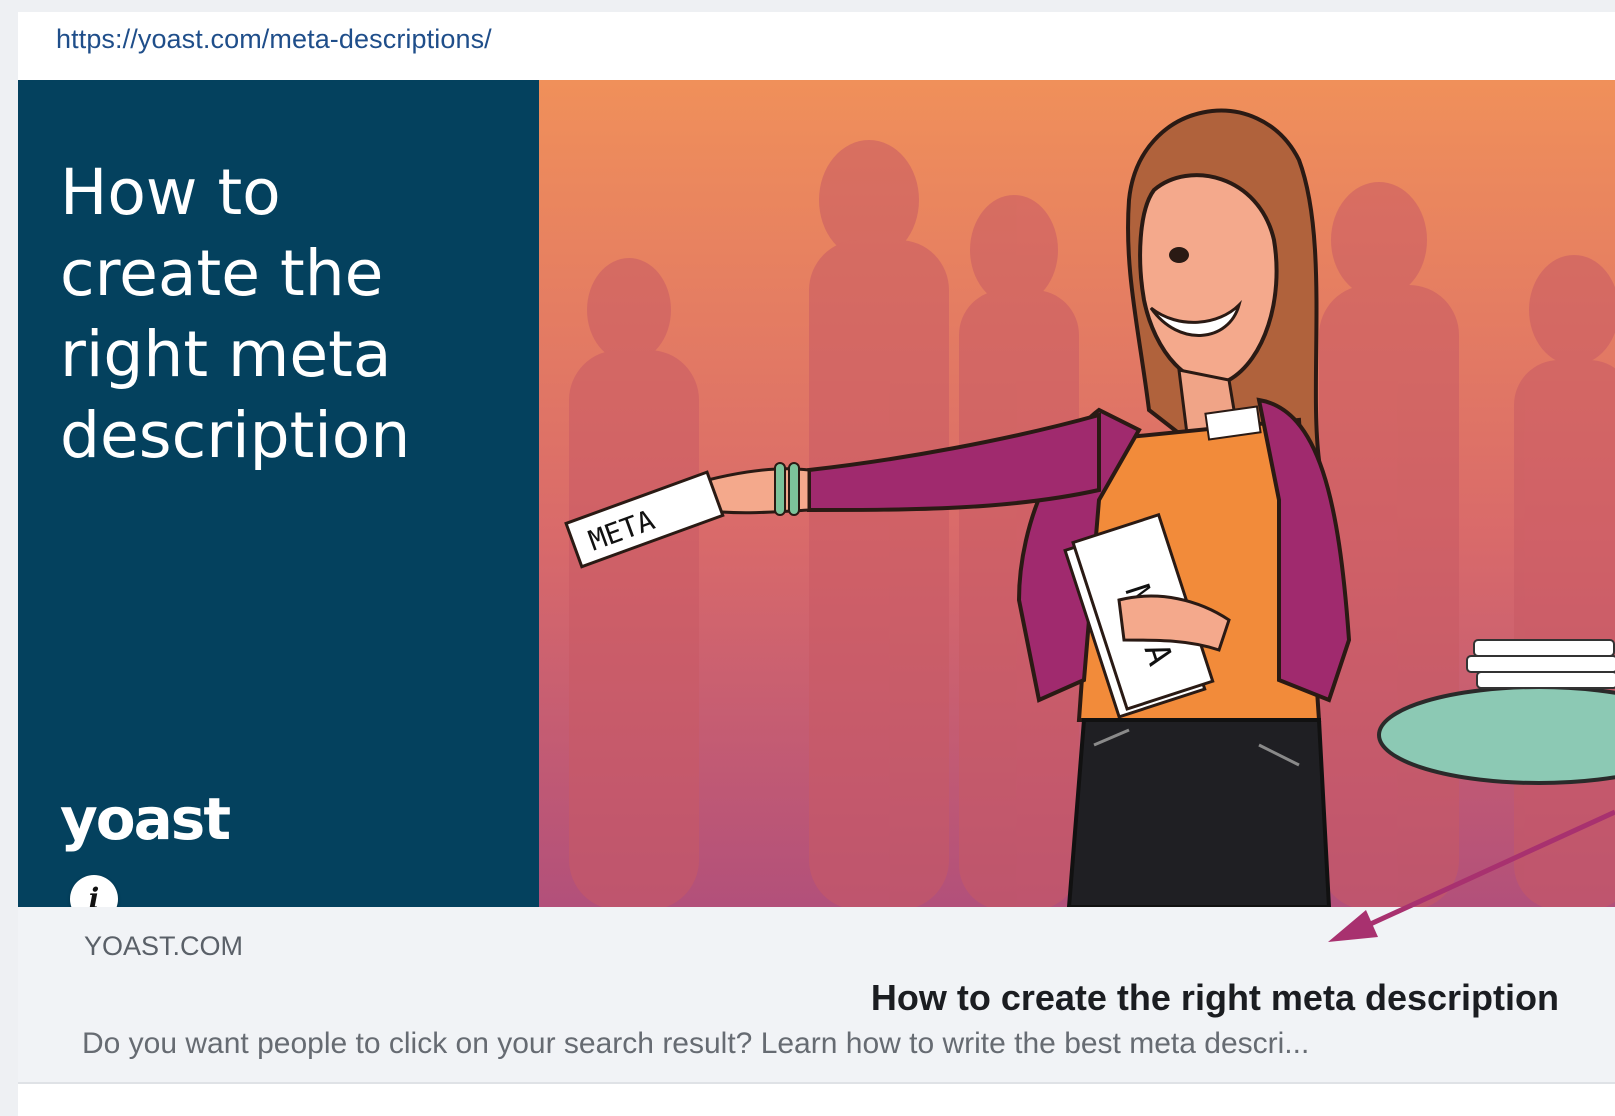 The image size is (1615, 1116). I want to click on preview-url: https://yoast.com/meta-descriptions/, so click(274, 39).